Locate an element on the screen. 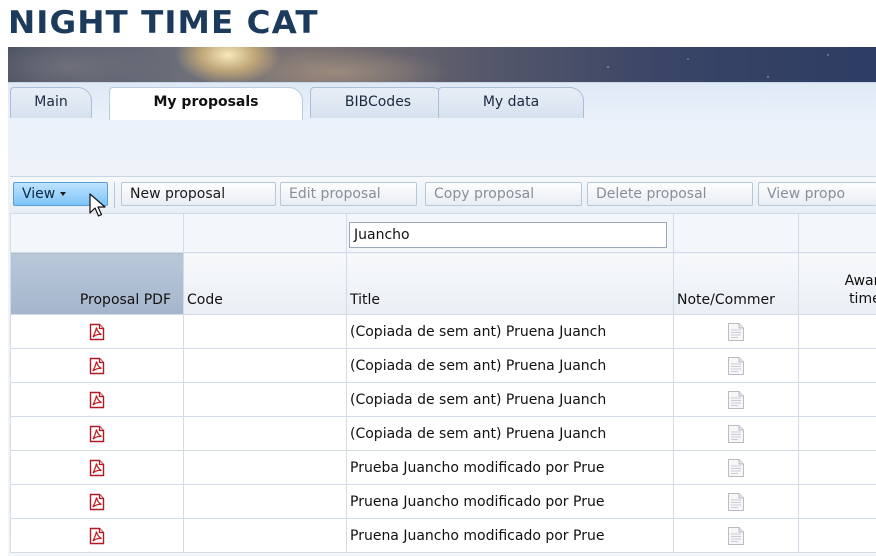  column-header-note: Note/Commer is located at coordinates (736, 283).